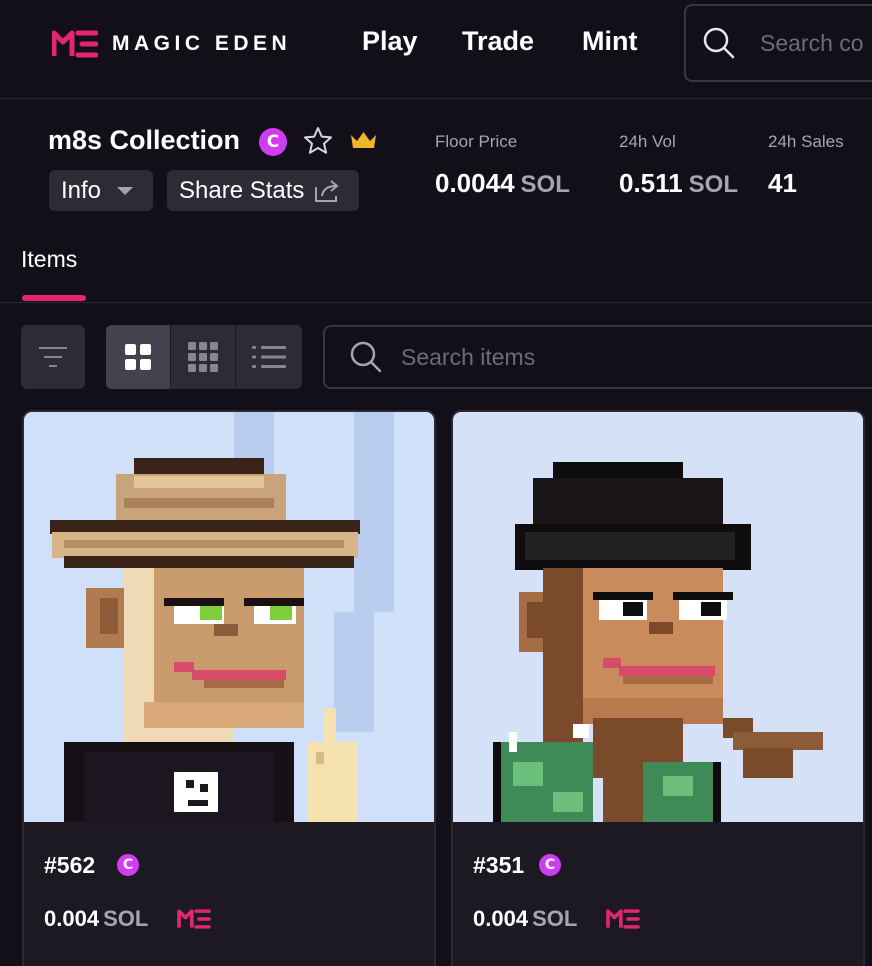  What do you see at coordinates (436, 302) in the screenshot?
I see `tab-divider` at bounding box center [436, 302].